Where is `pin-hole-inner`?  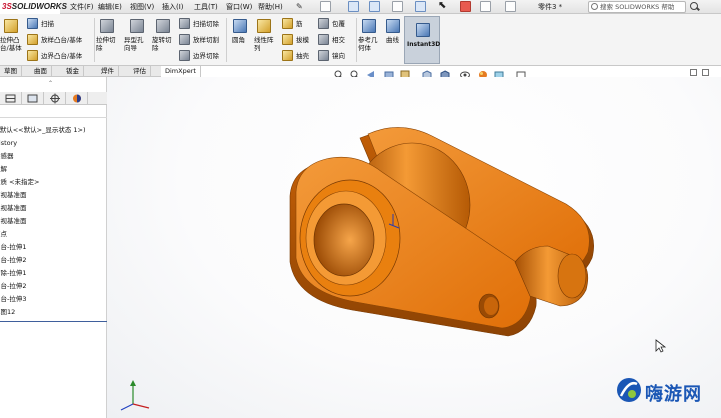
pin-hole-inner is located at coordinates (491, 306).